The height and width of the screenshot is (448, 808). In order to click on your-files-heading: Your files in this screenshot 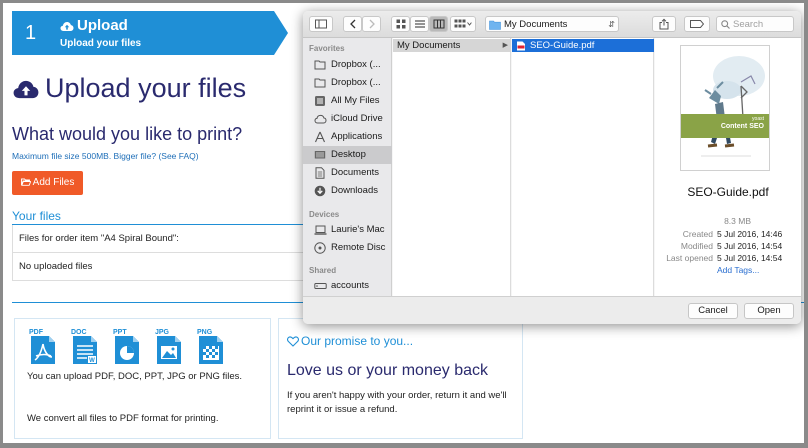, I will do `click(36, 216)`.